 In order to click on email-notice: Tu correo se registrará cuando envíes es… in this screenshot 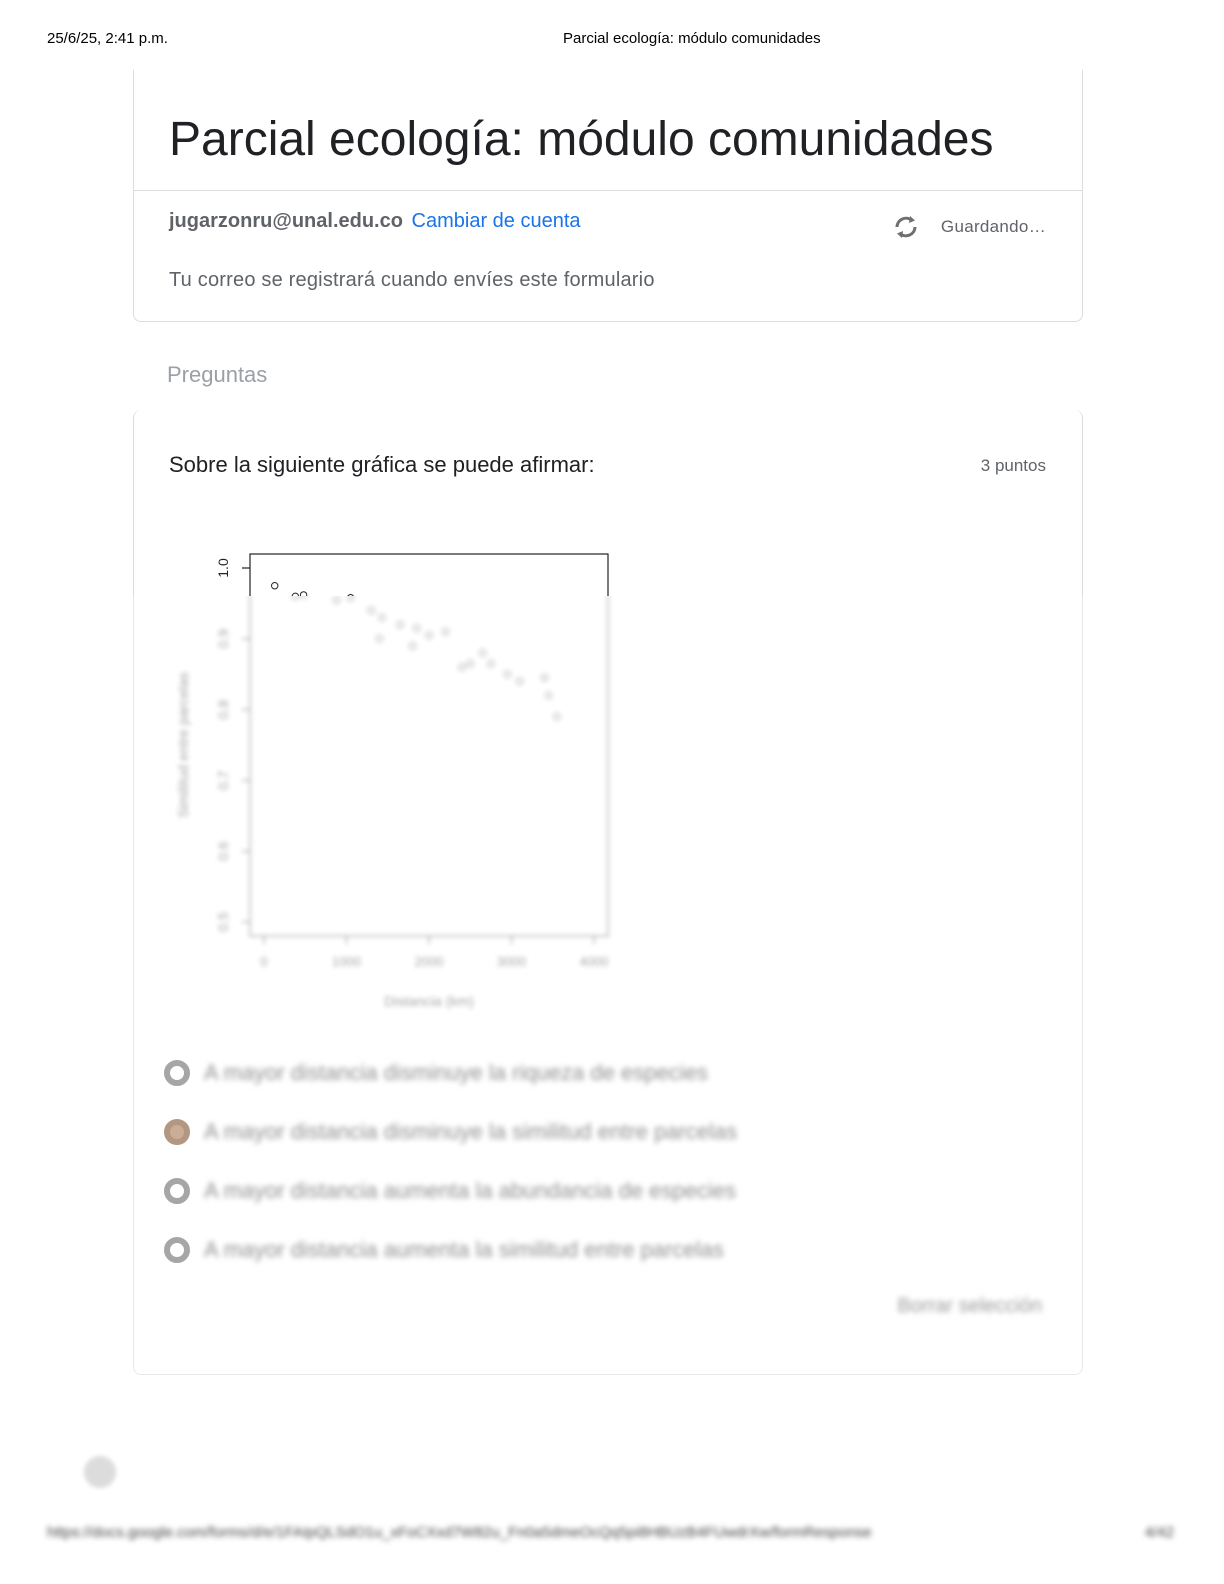, I will do `click(412, 280)`.